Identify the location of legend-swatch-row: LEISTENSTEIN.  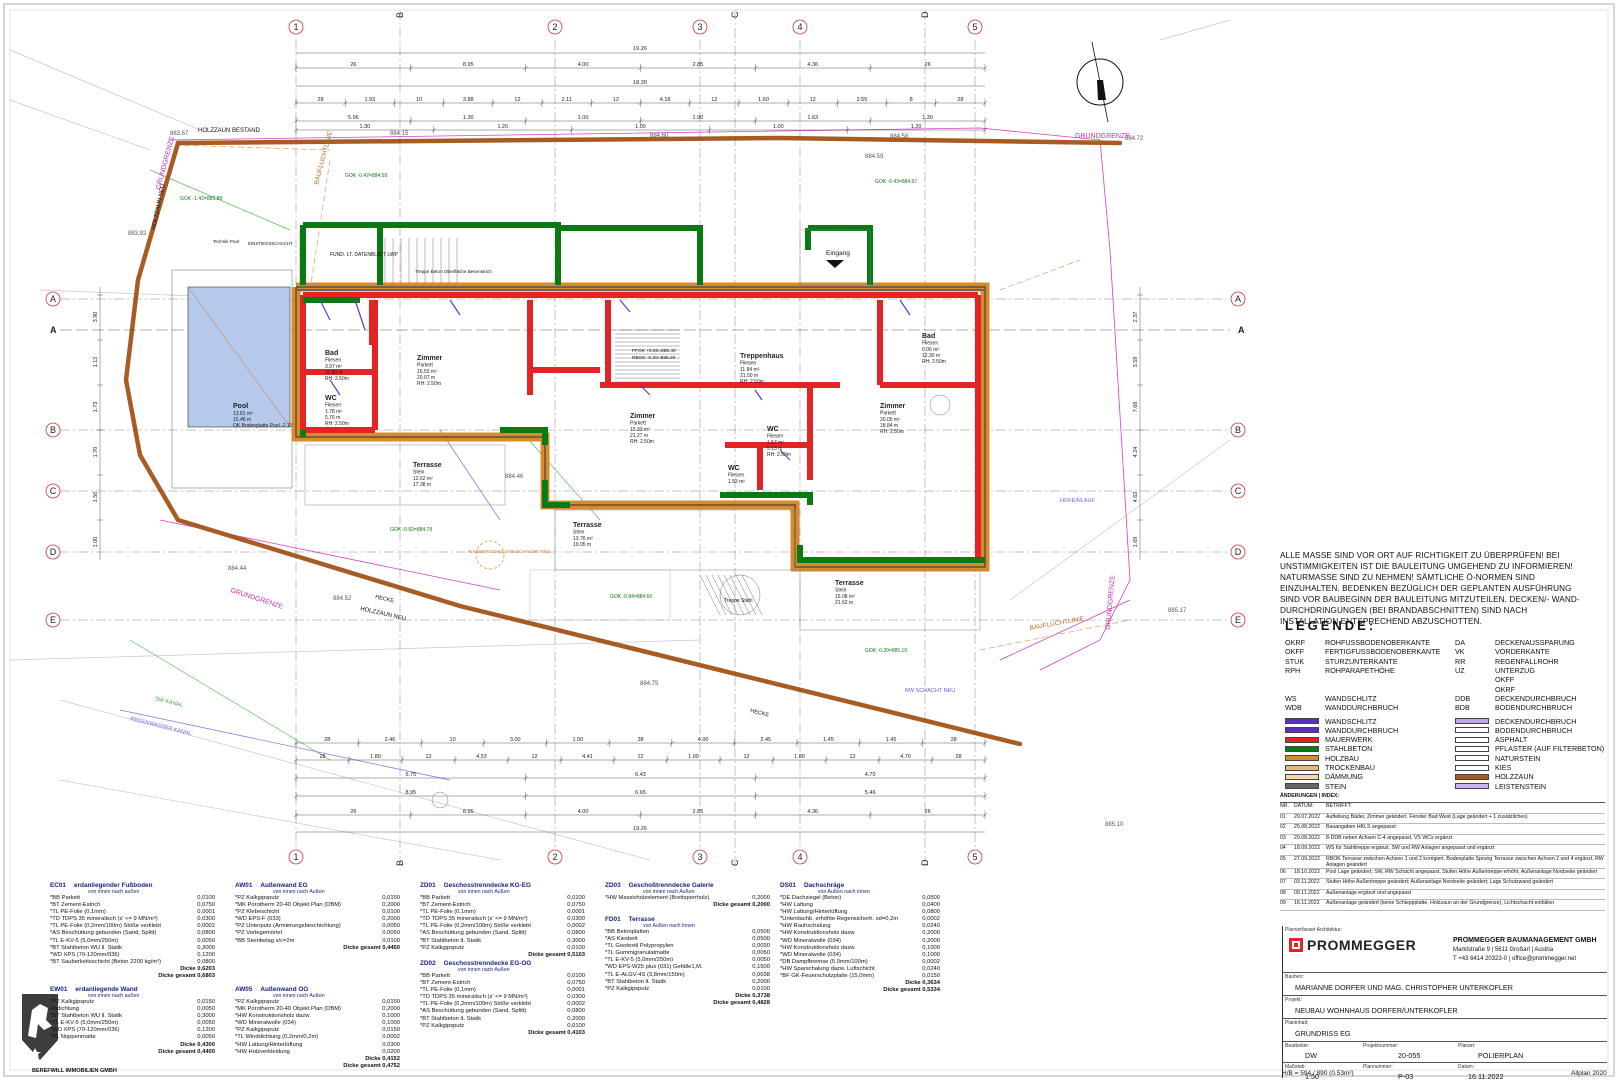
(1535, 786).